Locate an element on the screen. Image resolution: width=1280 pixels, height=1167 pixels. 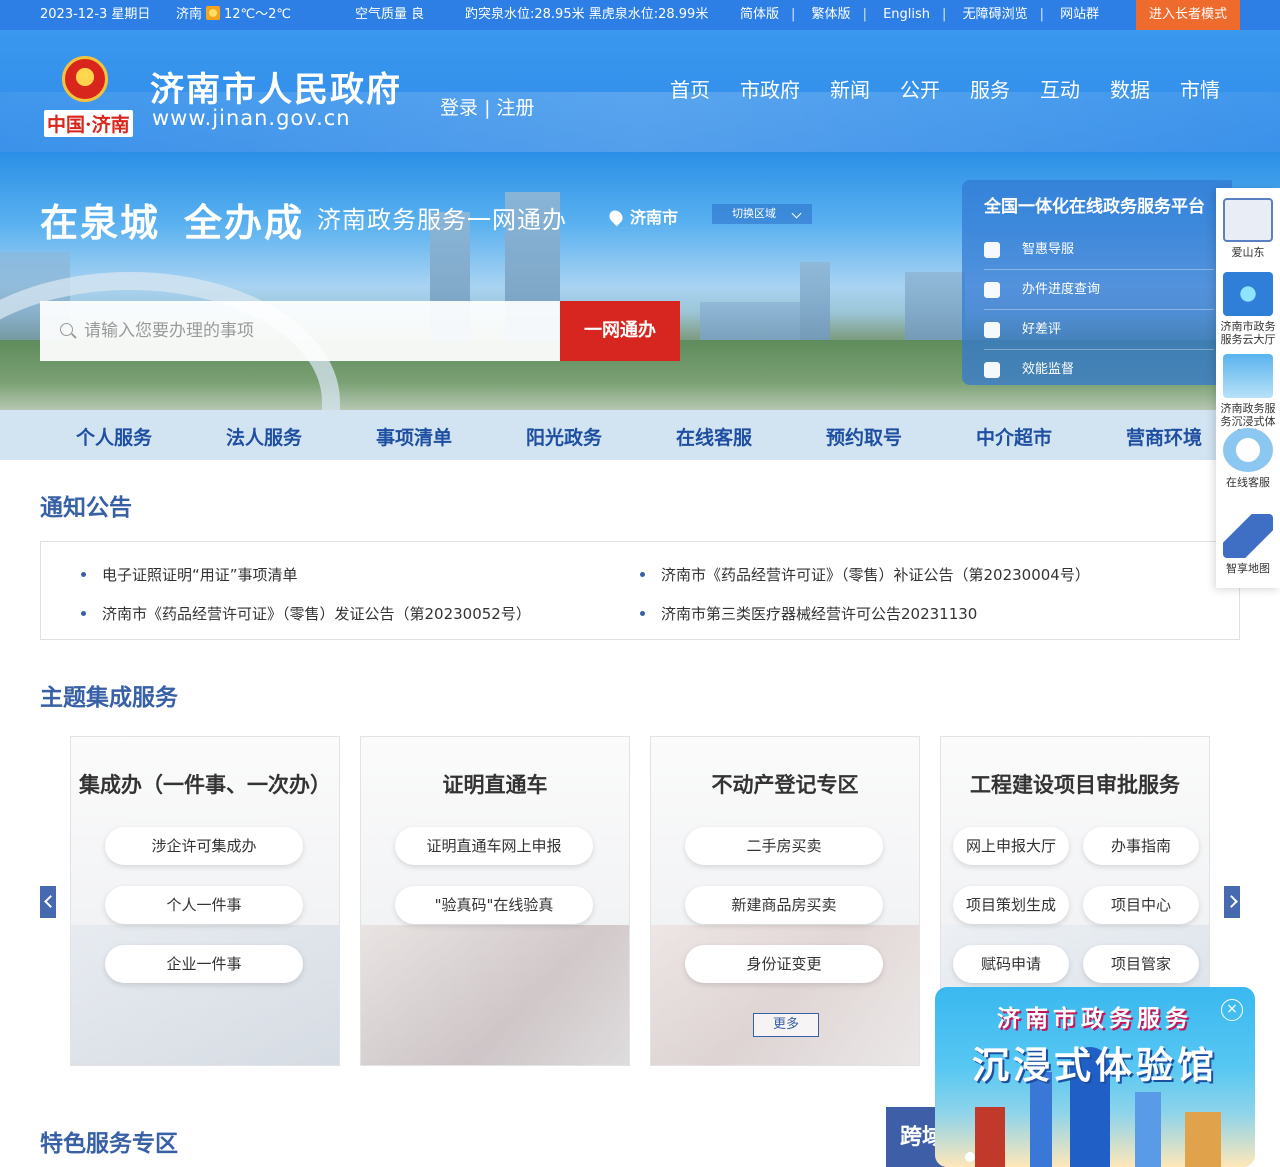
sidebar-item-label: 在线客服 is located at coordinates (1248, 482).